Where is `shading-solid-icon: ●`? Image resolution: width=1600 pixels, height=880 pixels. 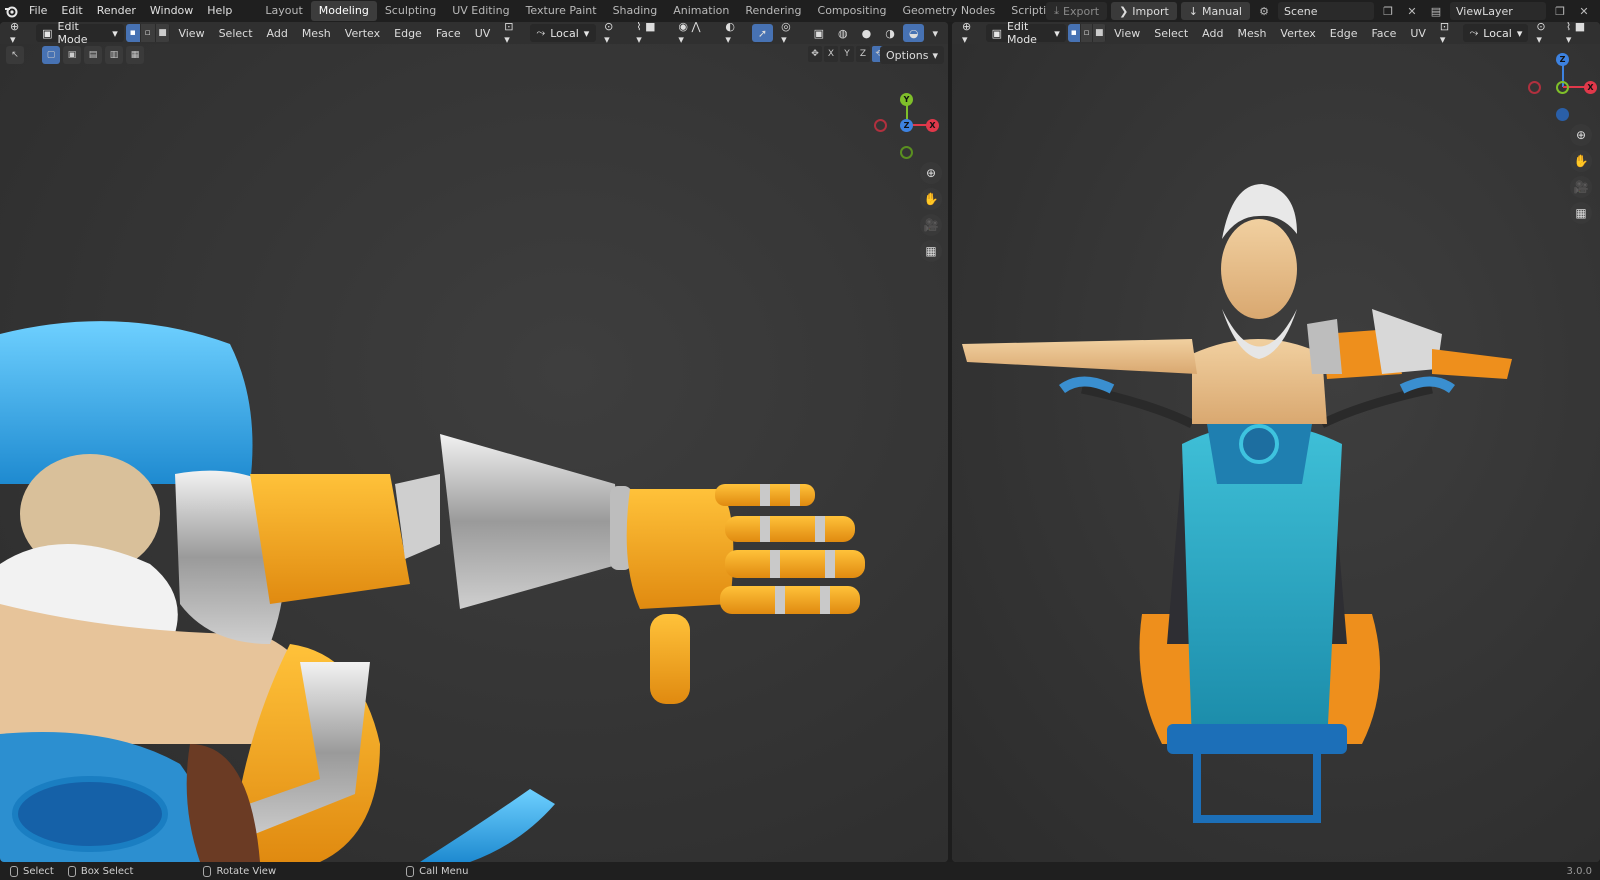 shading-solid-icon: ● is located at coordinates (867, 33).